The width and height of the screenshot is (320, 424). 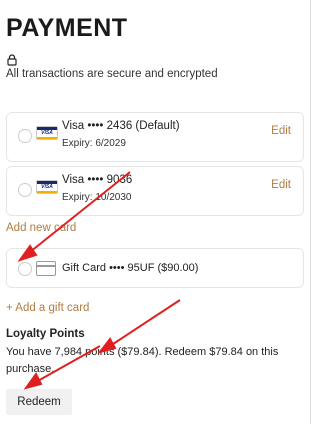 What do you see at coordinates (12, 60) in the screenshot?
I see `lock-icon` at bounding box center [12, 60].